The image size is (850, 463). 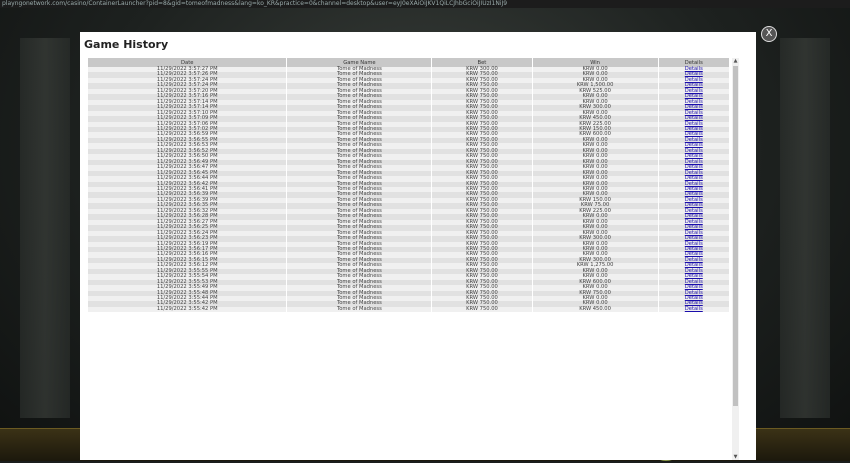 What do you see at coordinates (805, 228) in the screenshot?
I see `right-pillar` at bounding box center [805, 228].